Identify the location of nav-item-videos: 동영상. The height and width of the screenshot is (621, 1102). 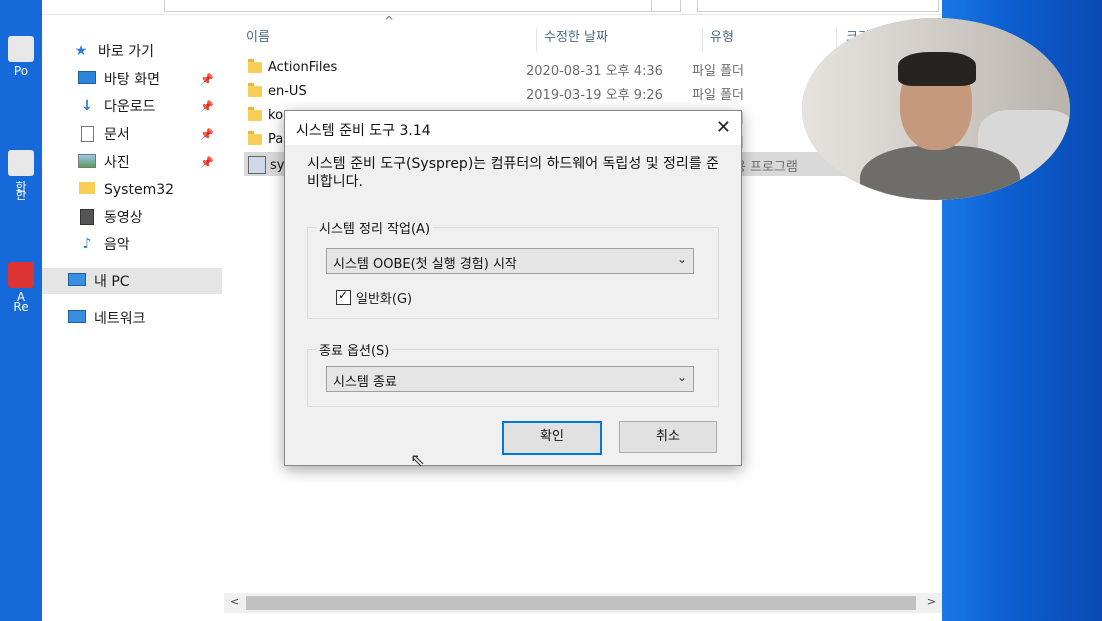
(150, 217).